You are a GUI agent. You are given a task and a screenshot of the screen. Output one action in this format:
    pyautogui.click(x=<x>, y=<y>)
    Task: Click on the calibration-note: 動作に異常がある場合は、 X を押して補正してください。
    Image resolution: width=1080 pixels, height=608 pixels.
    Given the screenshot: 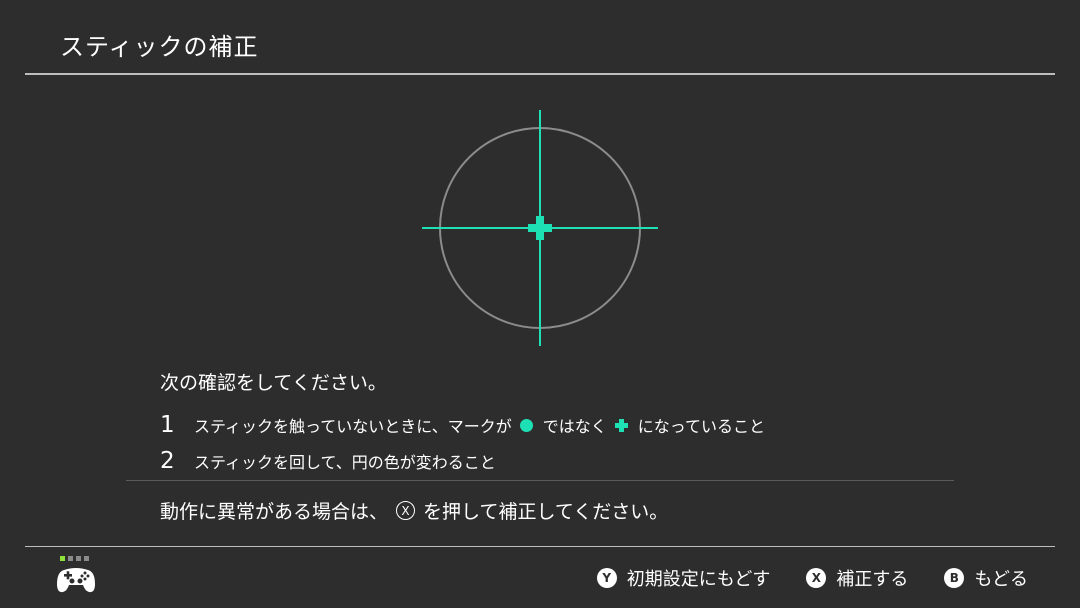 What is the action you would take?
    pyautogui.click(x=414, y=510)
    